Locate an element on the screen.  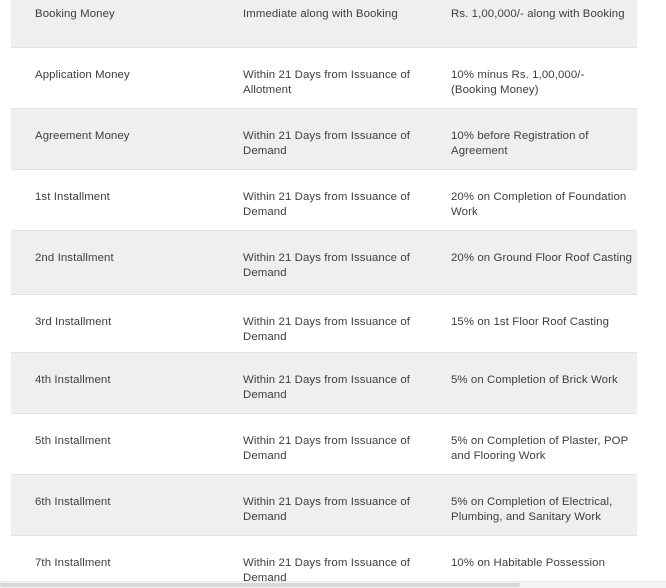
timeline-cell: Immediate along with Booking is located at coordinates (320, 14).